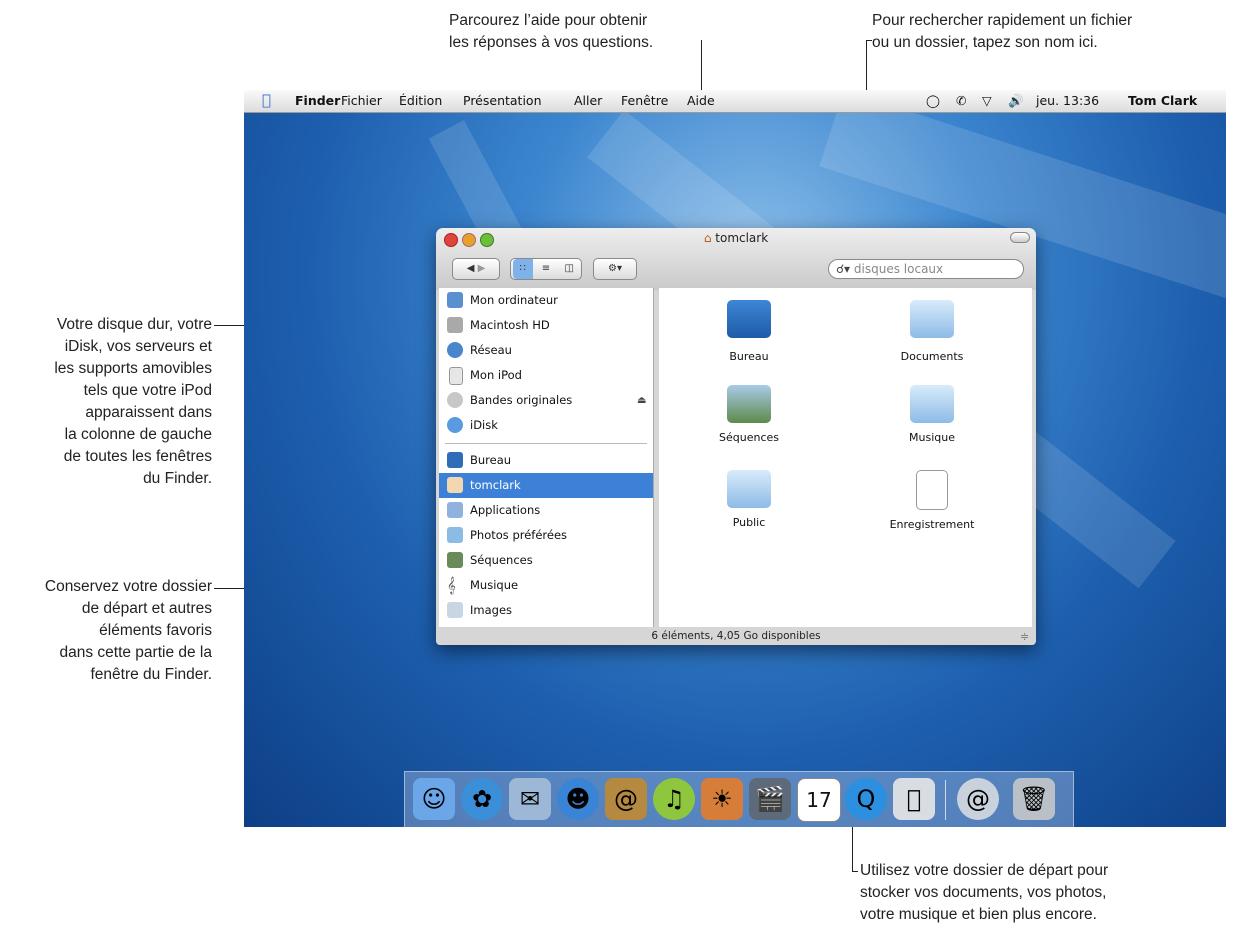 The width and height of the screenshot is (1239, 937). I want to click on callout-text: Parcourez l’aide pour obtenir, so click(548, 20).